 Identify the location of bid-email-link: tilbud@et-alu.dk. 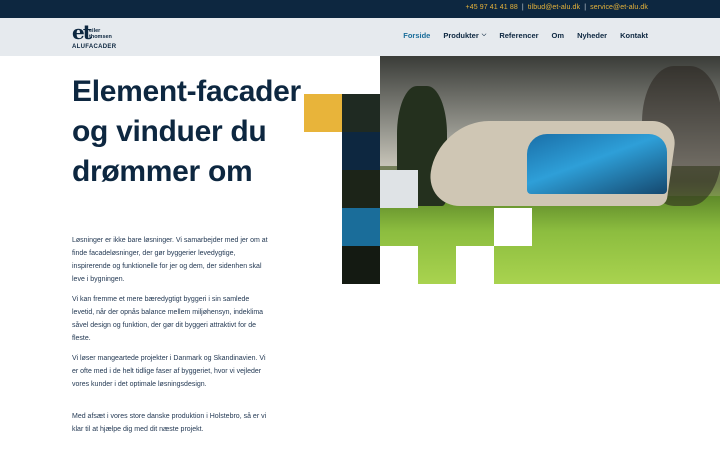
(554, 7).